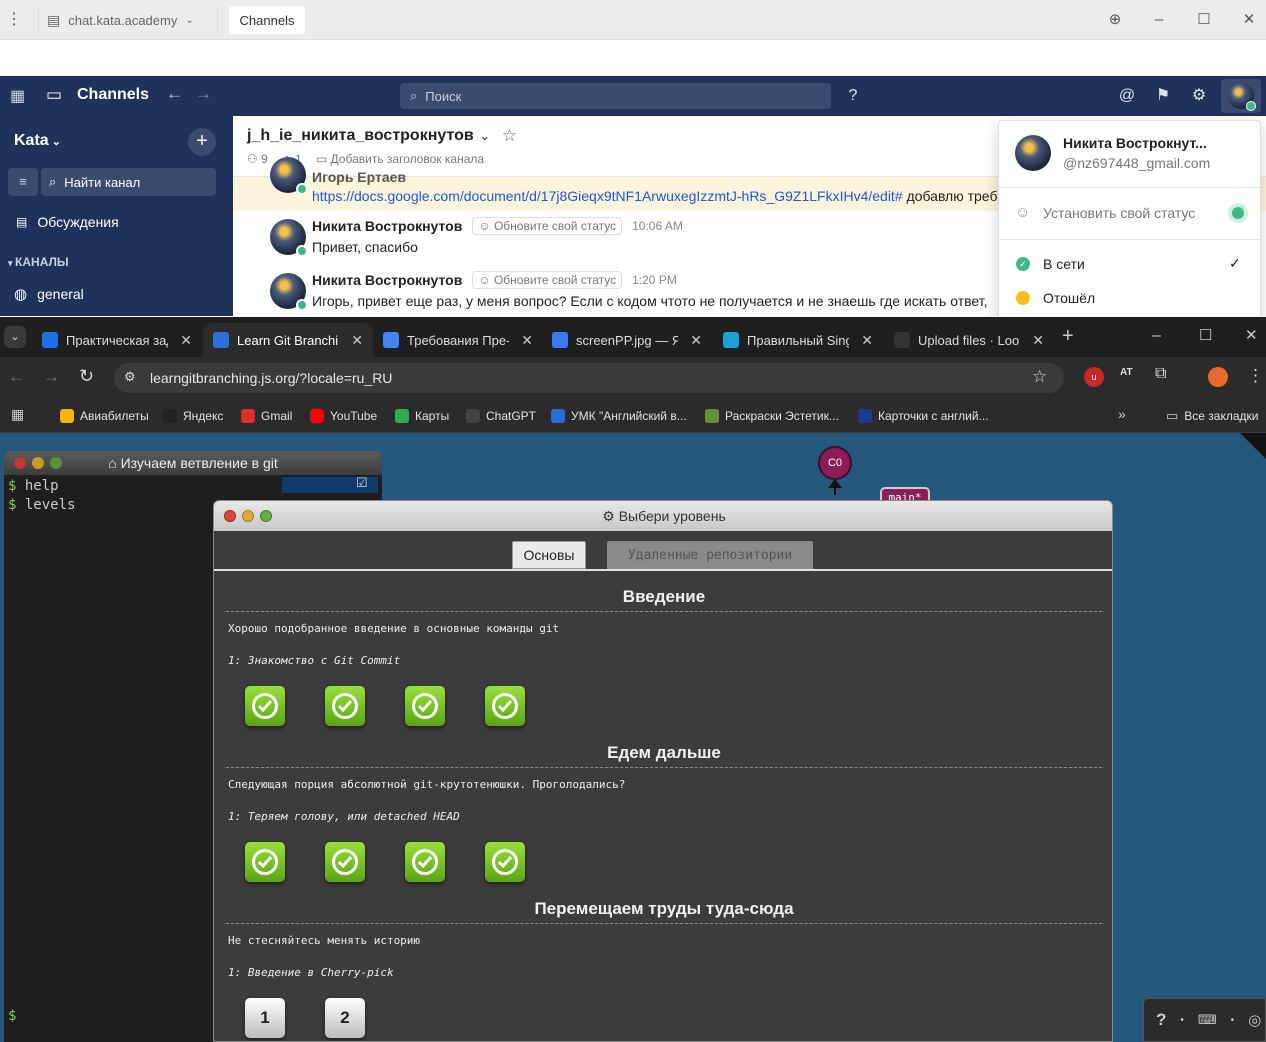 The height and width of the screenshot is (1042, 1266). I want to click on add-button: +, so click(202, 142).